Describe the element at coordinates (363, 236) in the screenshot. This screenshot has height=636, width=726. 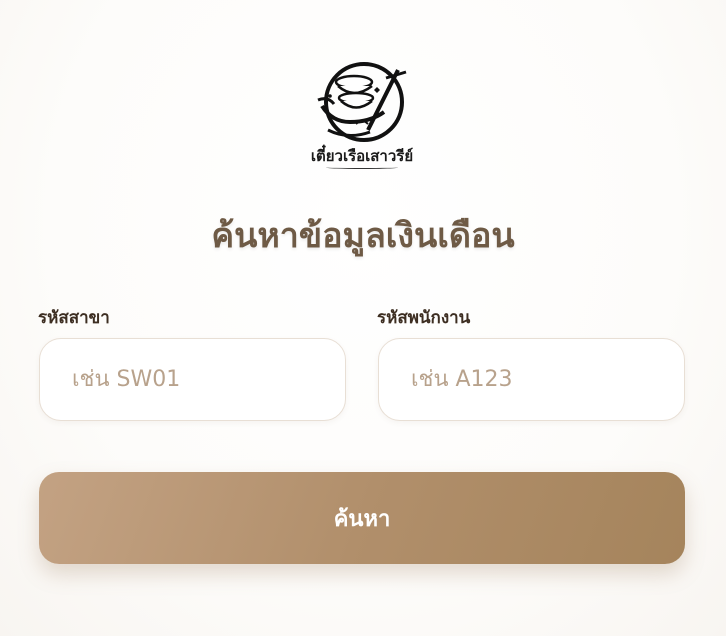
I see `page-title: ค้นหาข้อมูลเงินเดือน` at that location.